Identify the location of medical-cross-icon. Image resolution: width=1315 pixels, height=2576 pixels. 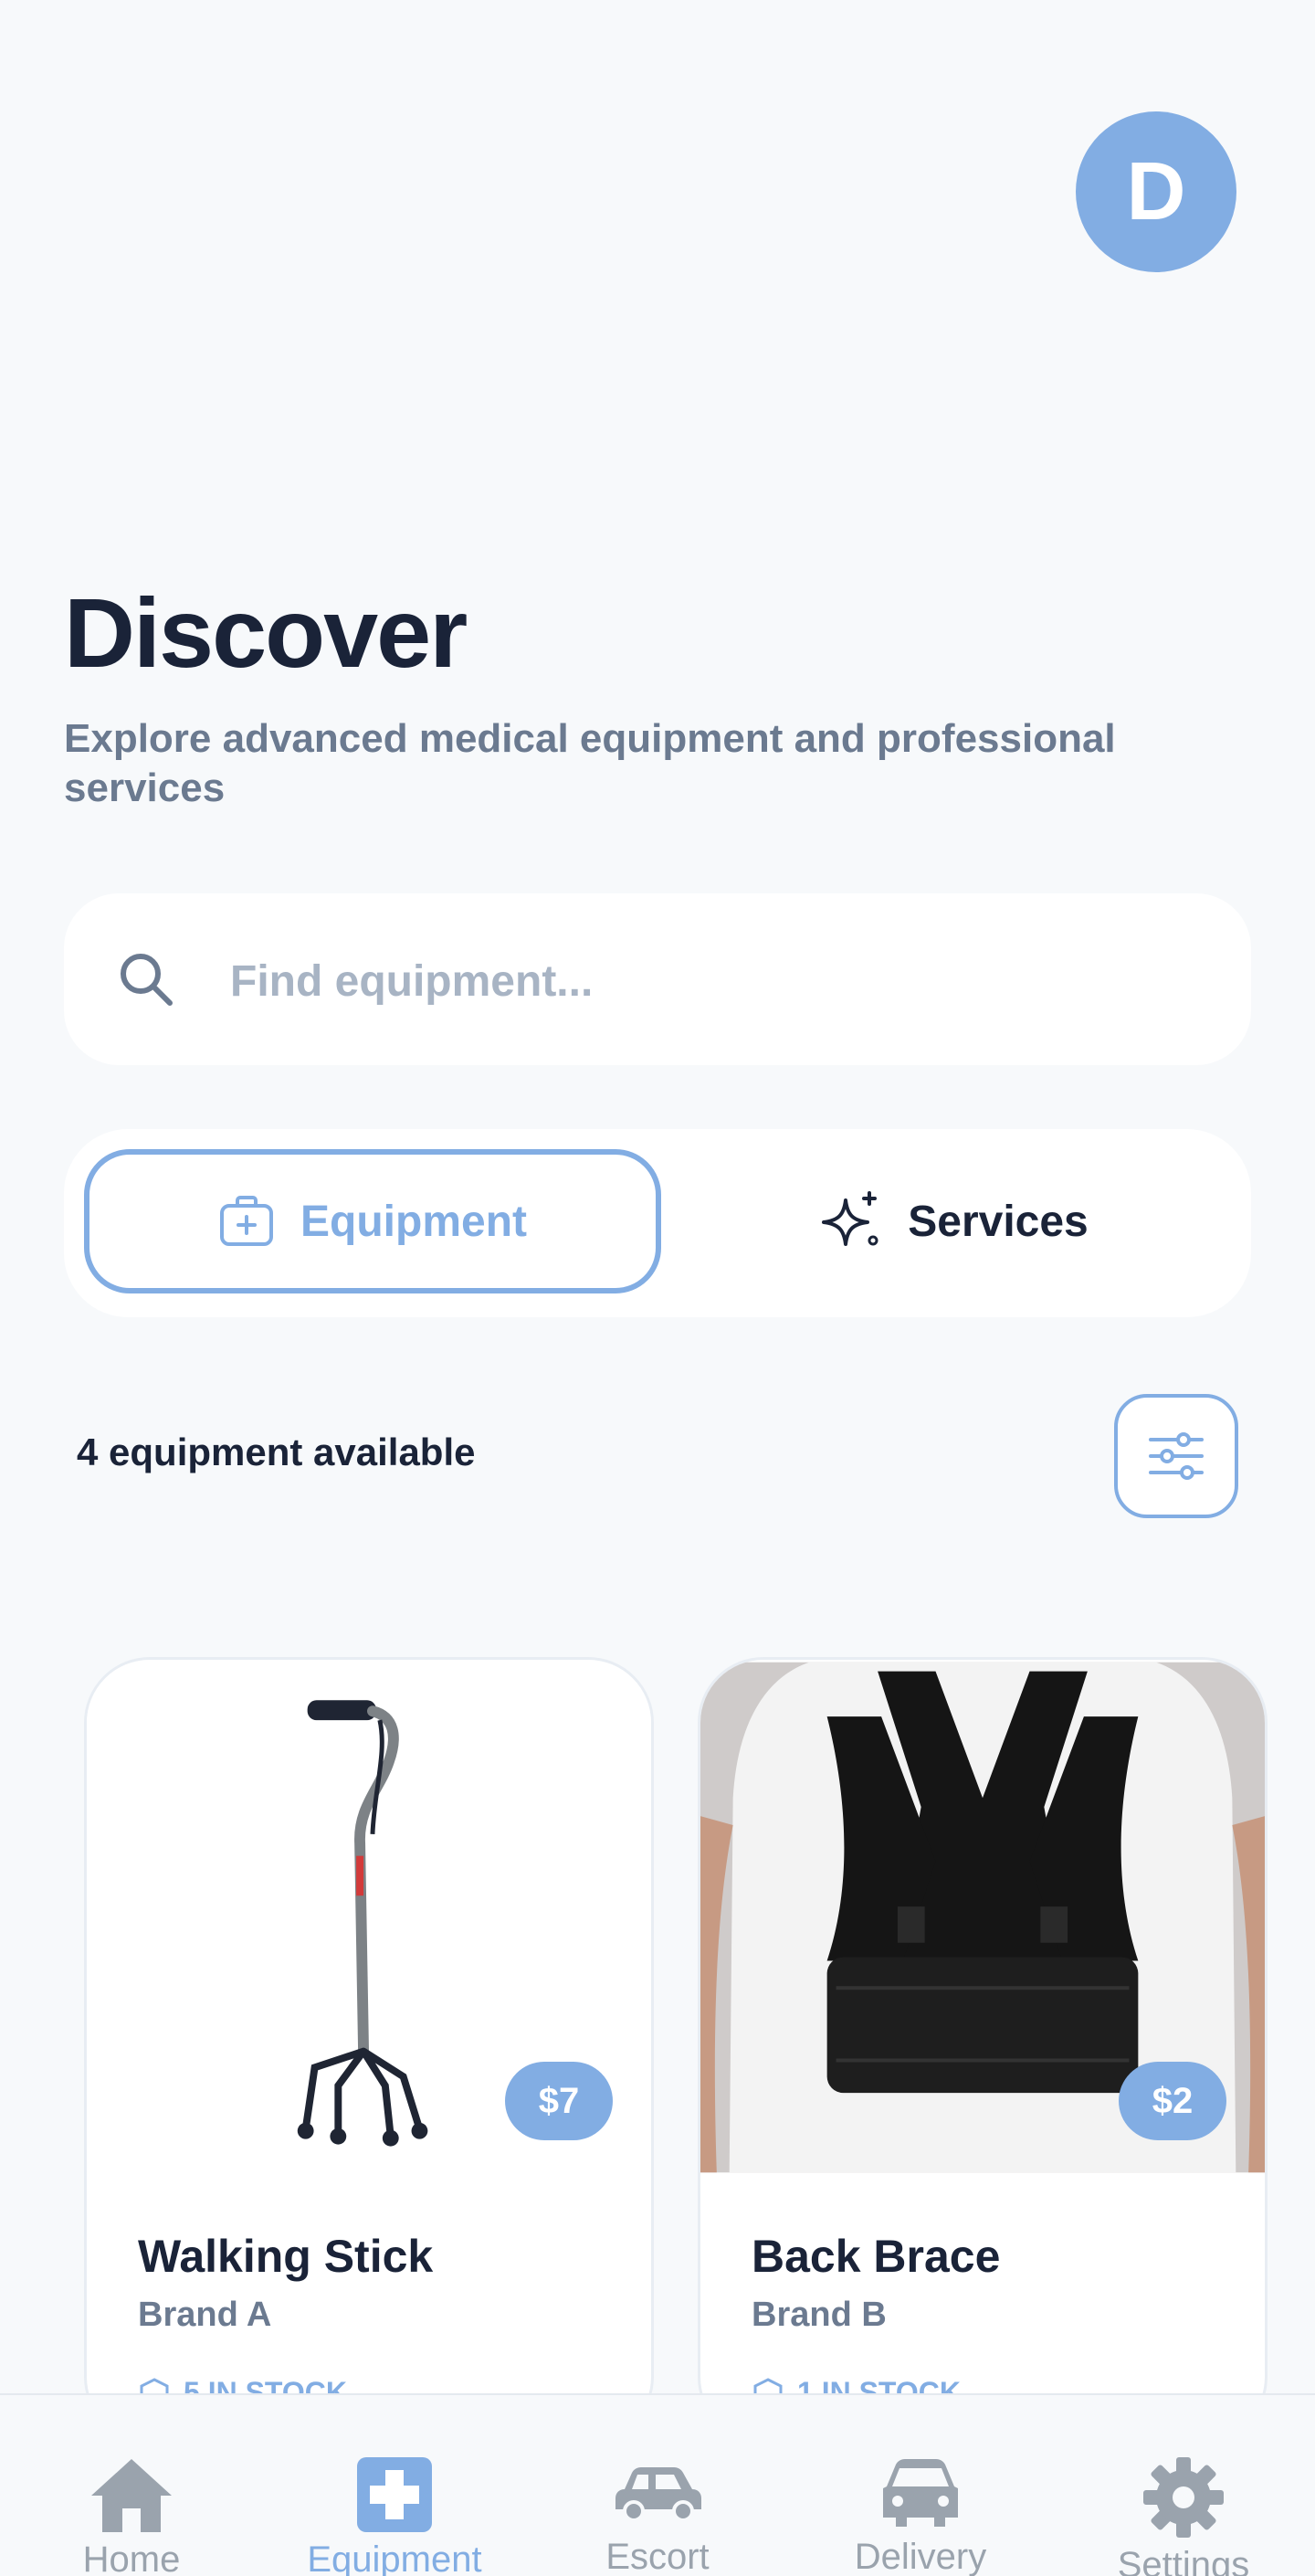
(394, 2494).